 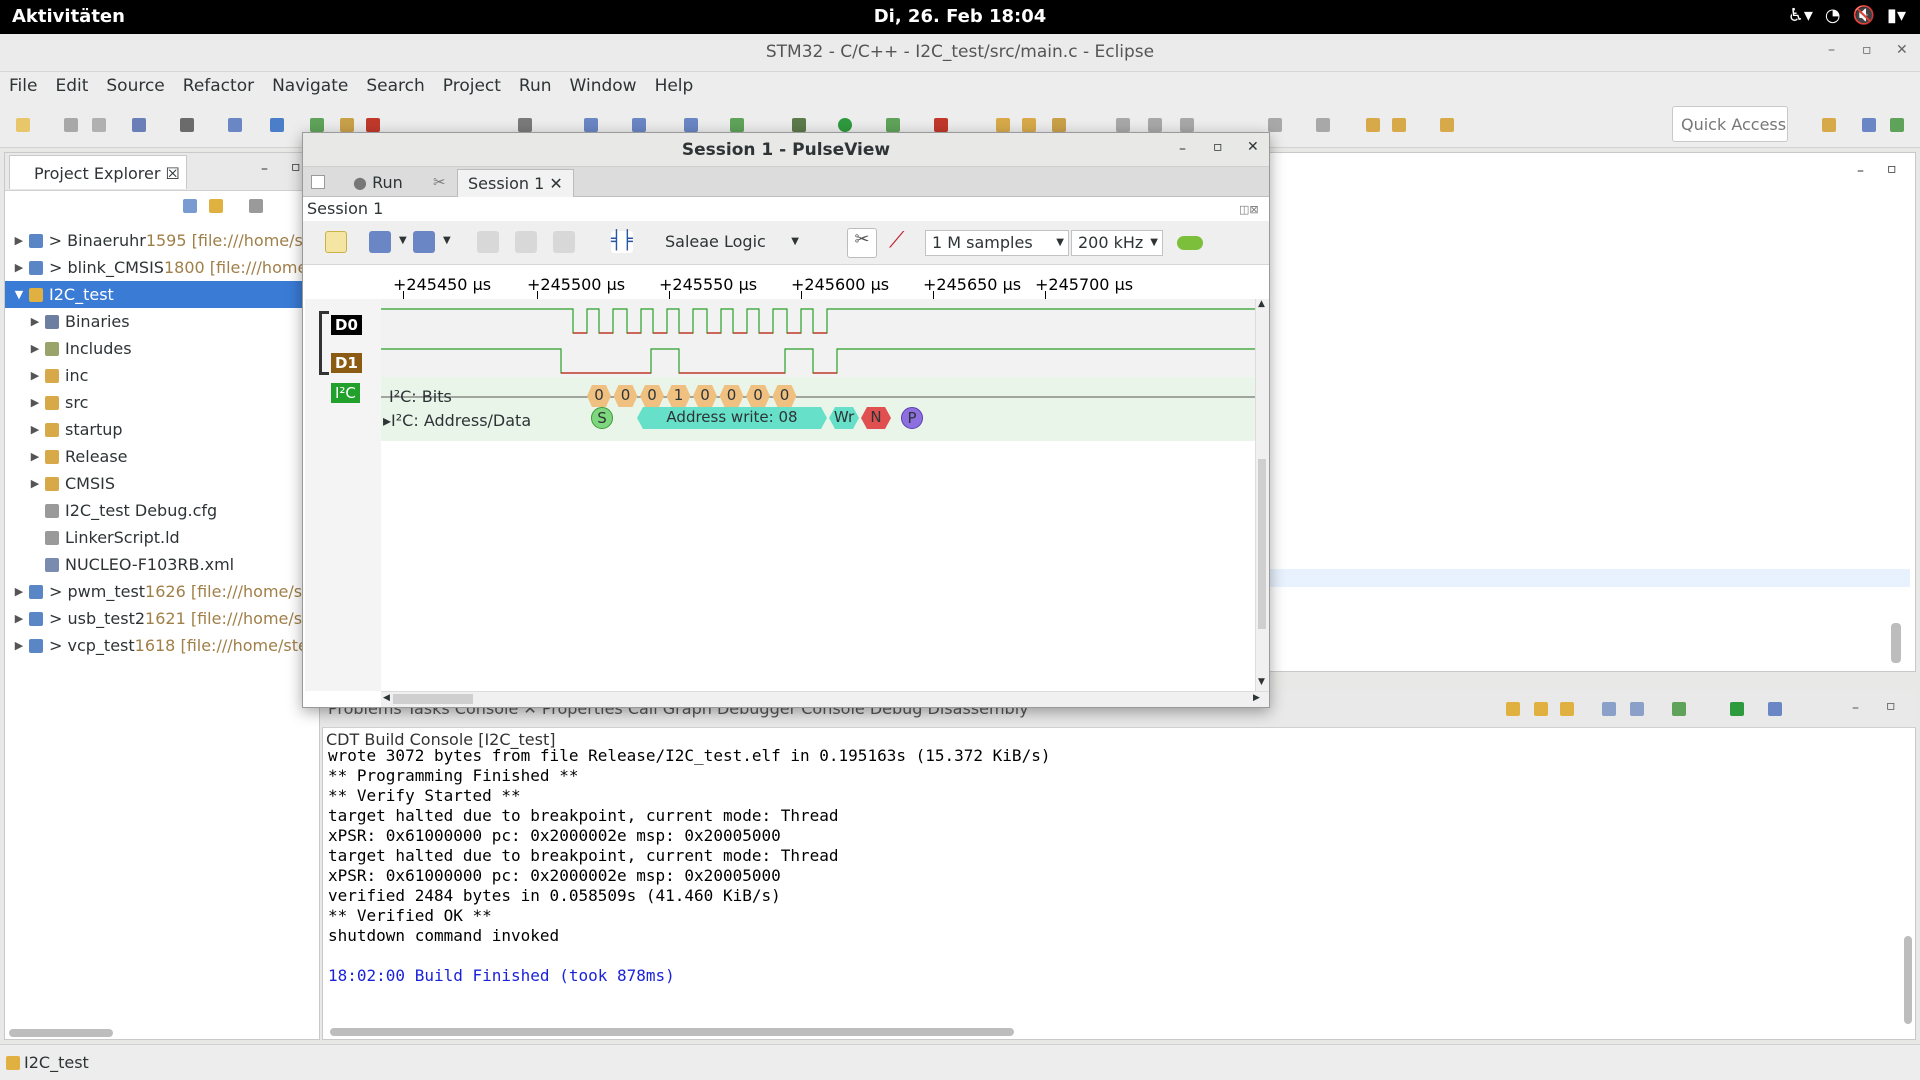 What do you see at coordinates (1567, 709) in the screenshot?
I see `word-wrap-icon` at bounding box center [1567, 709].